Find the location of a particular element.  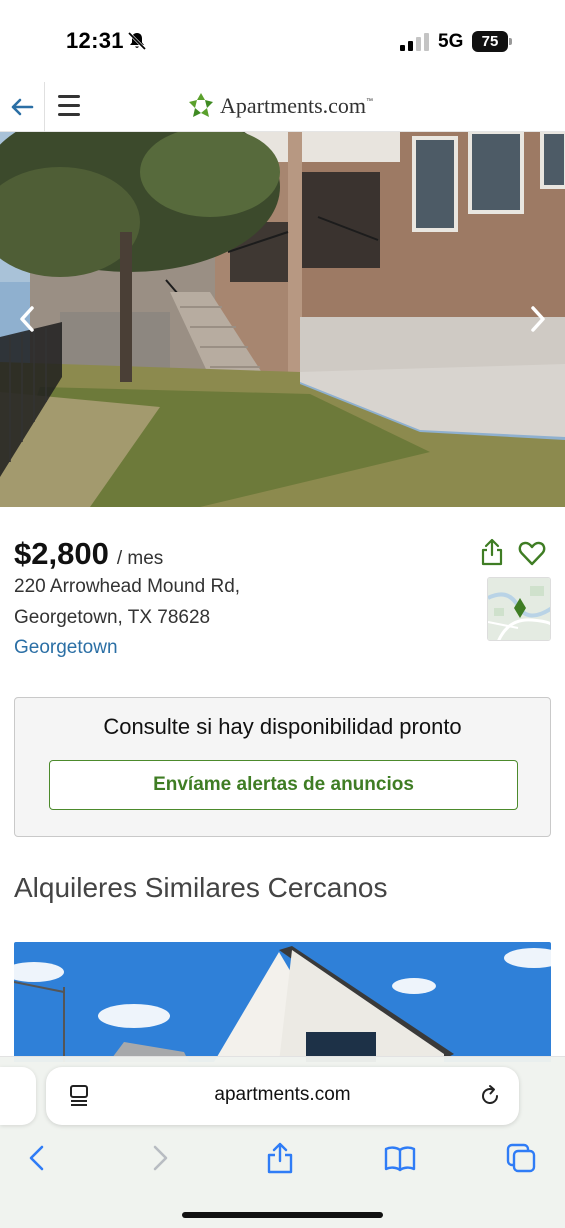

listing-price: $2,800 is located at coordinates (61, 553).